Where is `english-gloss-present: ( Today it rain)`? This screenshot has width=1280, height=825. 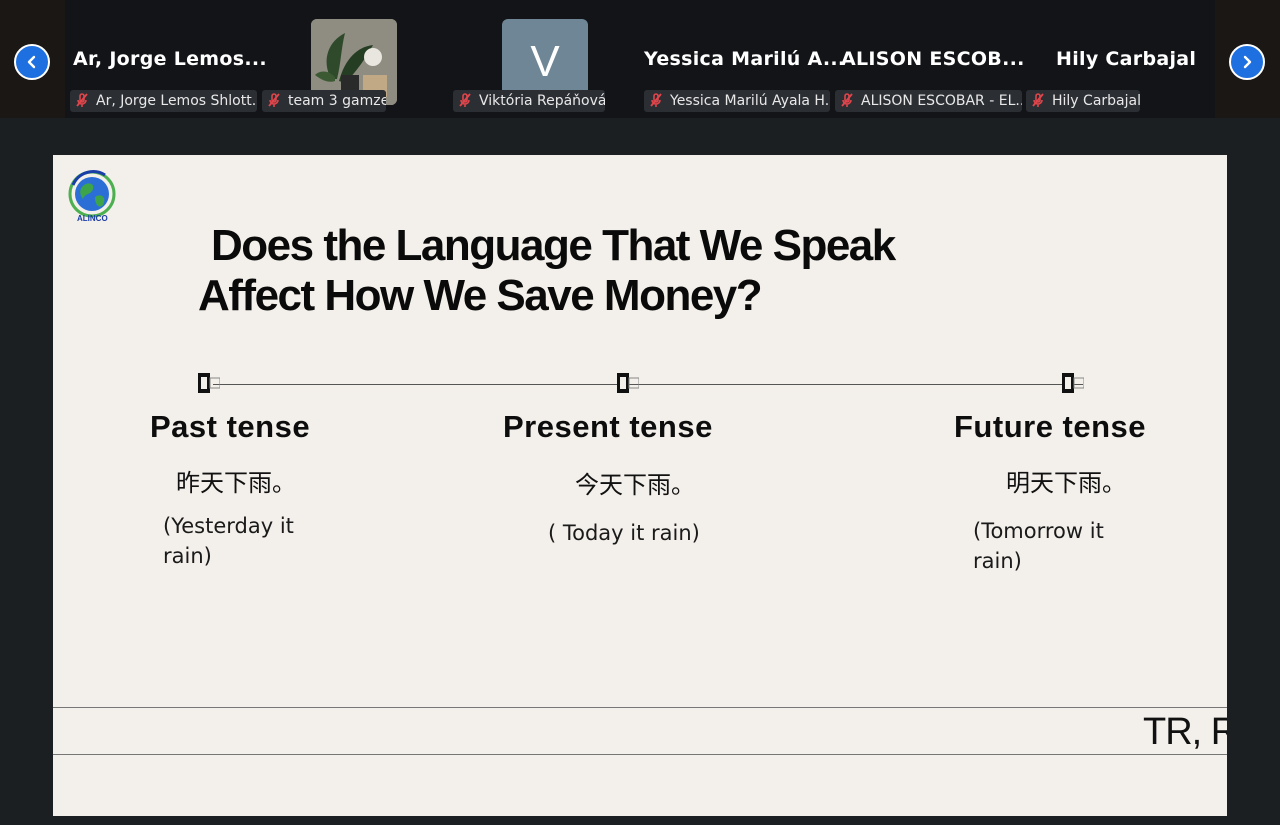 english-gloss-present: ( Today it rain) is located at coordinates (624, 533).